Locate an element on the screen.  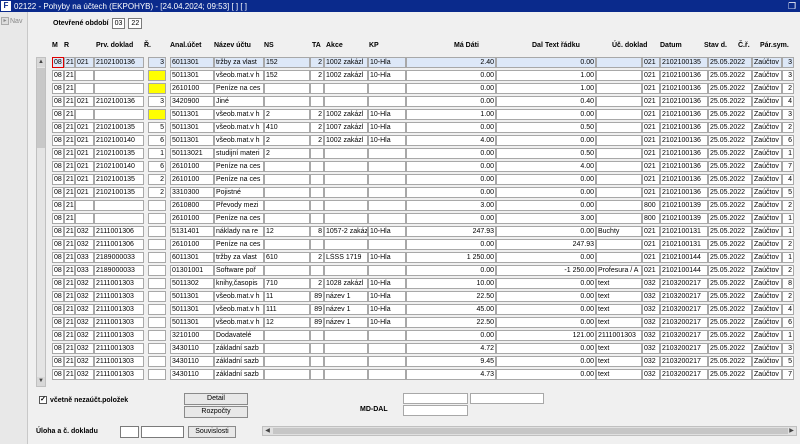
cell-name: všeob.mat.v h is located at coordinates (239, 296).